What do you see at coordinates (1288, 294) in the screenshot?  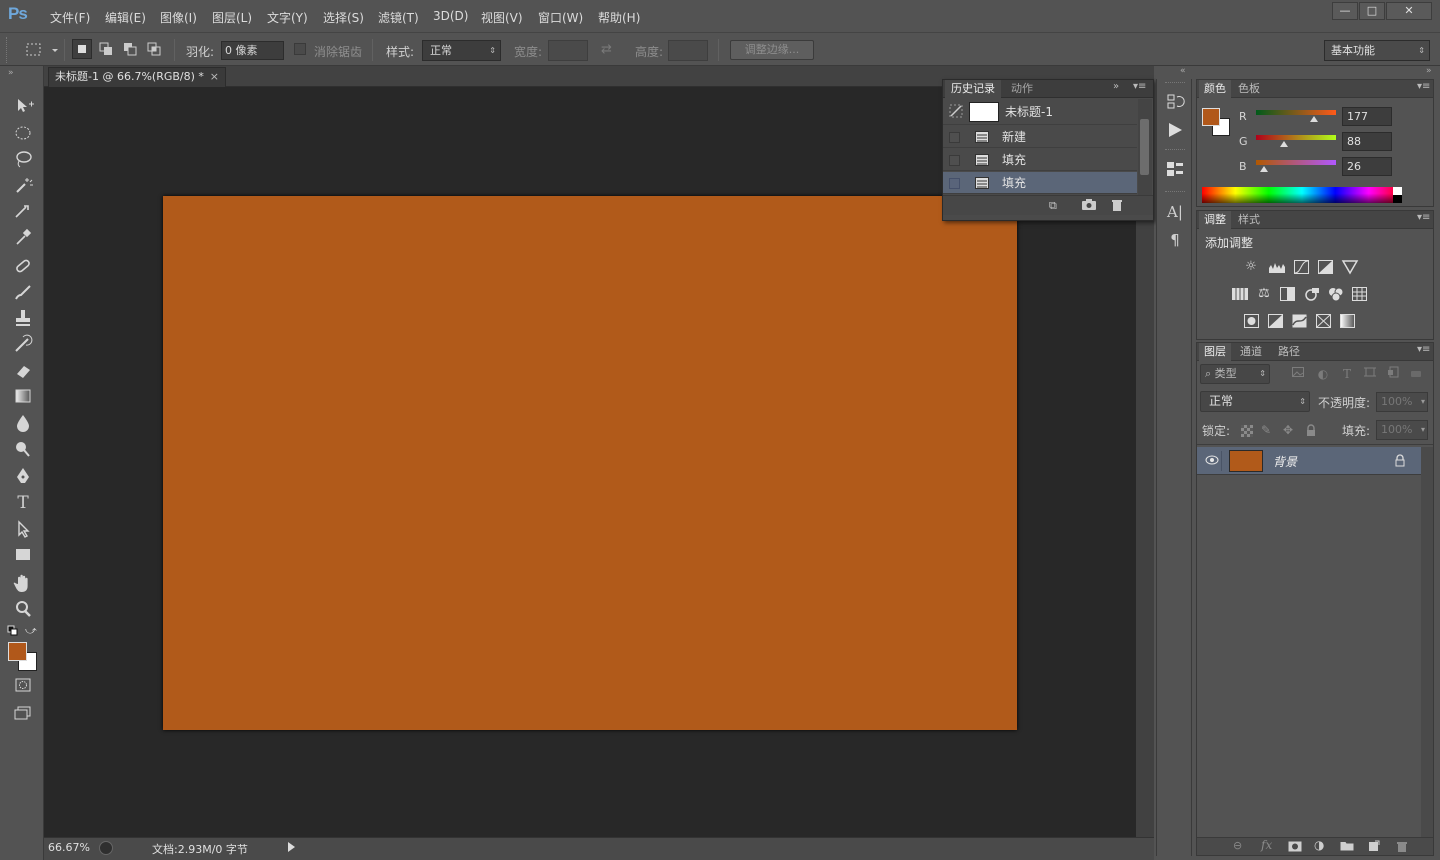 I see `black-white-icon` at bounding box center [1288, 294].